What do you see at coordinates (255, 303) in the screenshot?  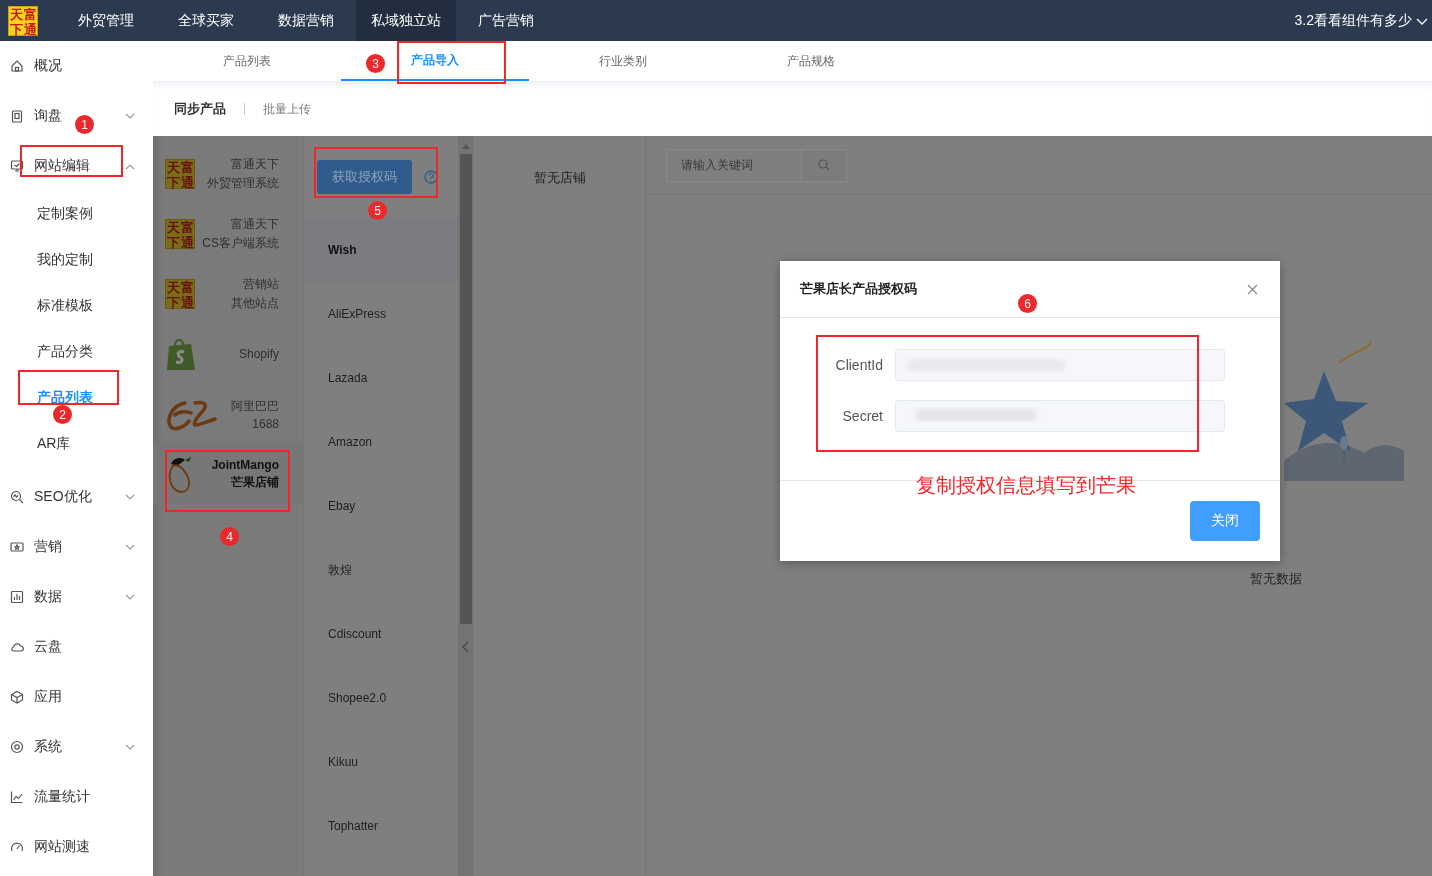 I see `platform-name: 其他站点` at bounding box center [255, 303].